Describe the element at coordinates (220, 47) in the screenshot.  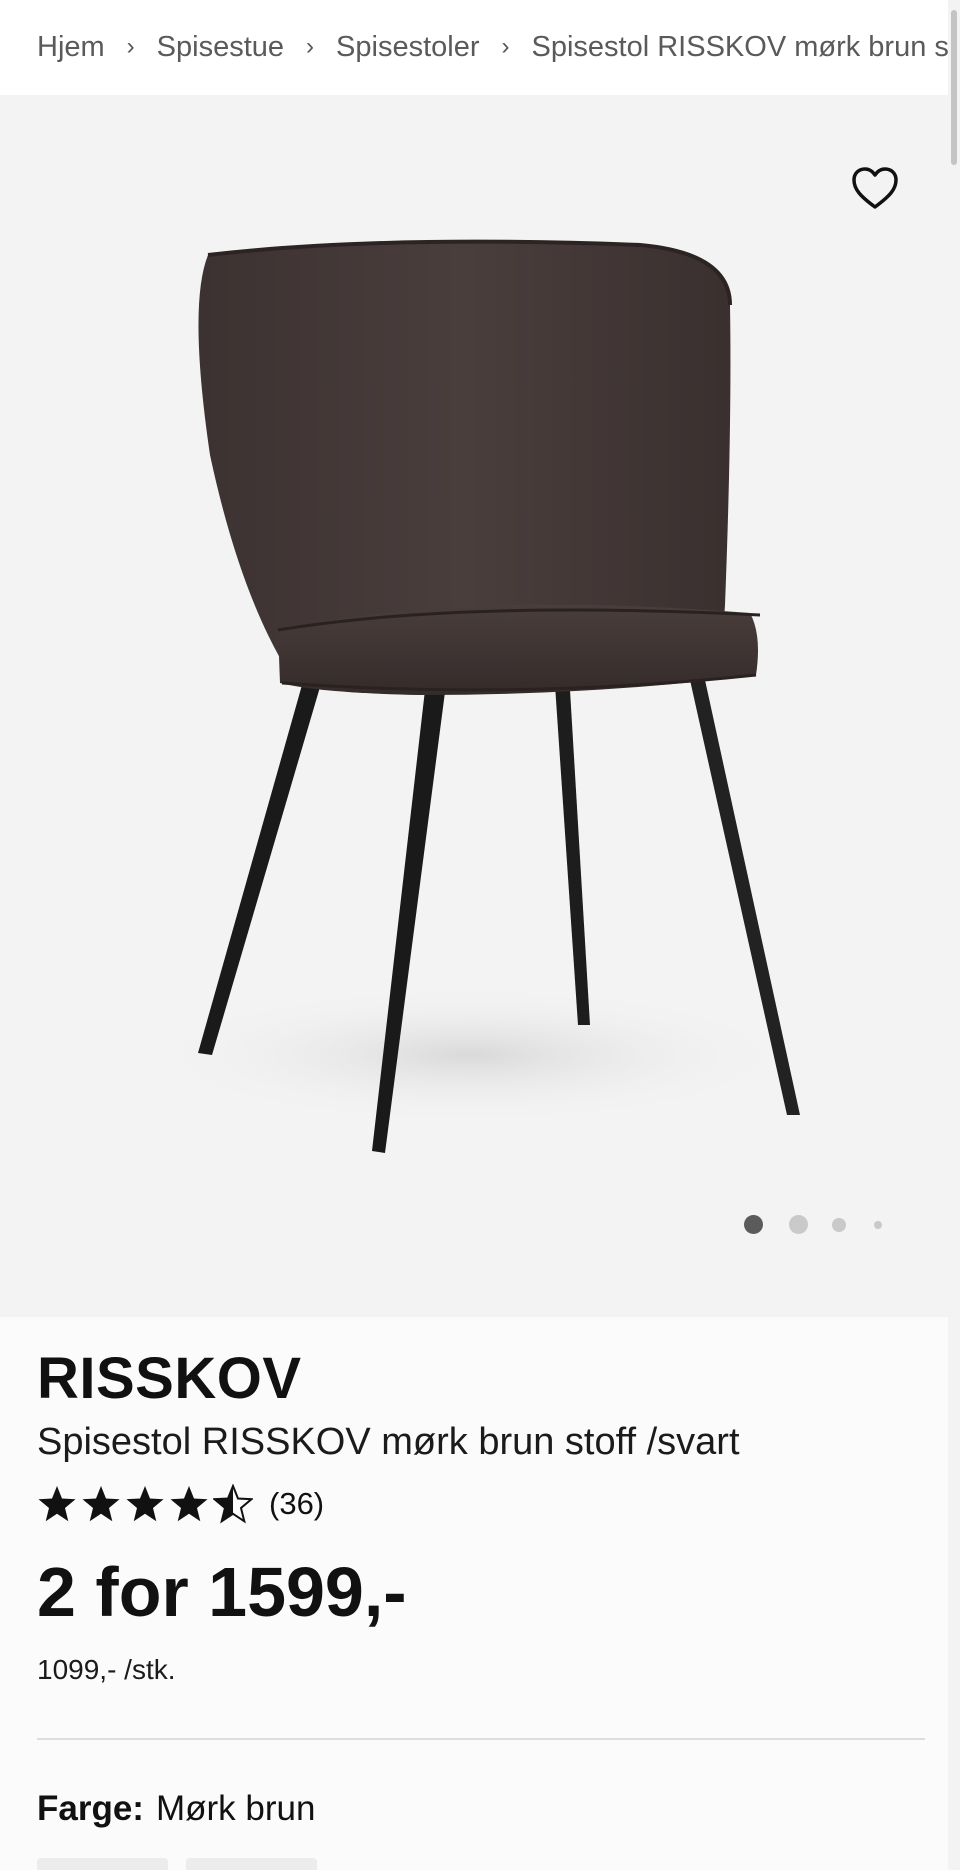
I see `breadcrumb-spisestue: Spisestue` at that location.